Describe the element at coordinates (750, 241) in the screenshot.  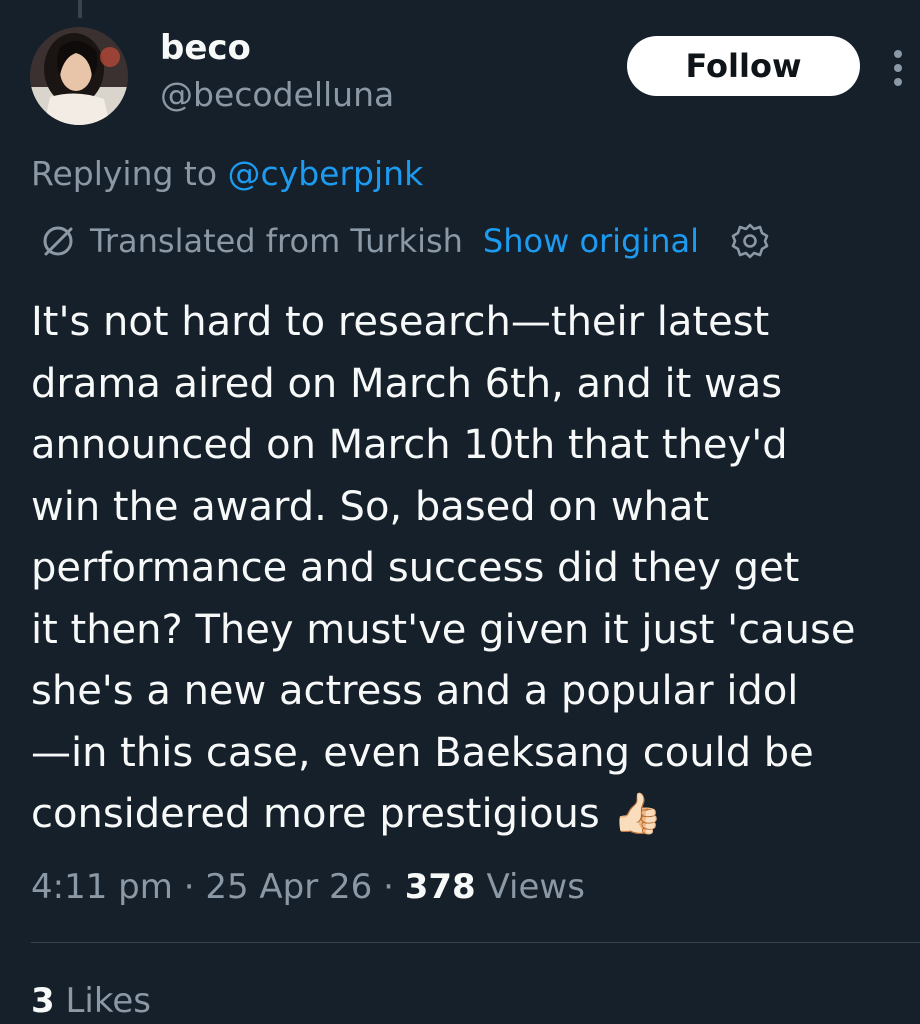
I see `gear-icon` at that location.